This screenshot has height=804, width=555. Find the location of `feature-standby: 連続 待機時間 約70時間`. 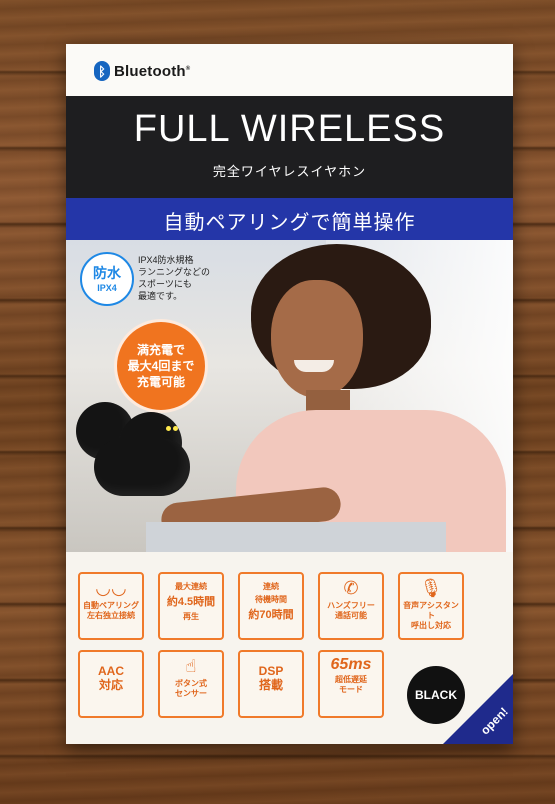

feature-standby: 連続 待機時間 約70時間 is located at coordinates (271, 606).